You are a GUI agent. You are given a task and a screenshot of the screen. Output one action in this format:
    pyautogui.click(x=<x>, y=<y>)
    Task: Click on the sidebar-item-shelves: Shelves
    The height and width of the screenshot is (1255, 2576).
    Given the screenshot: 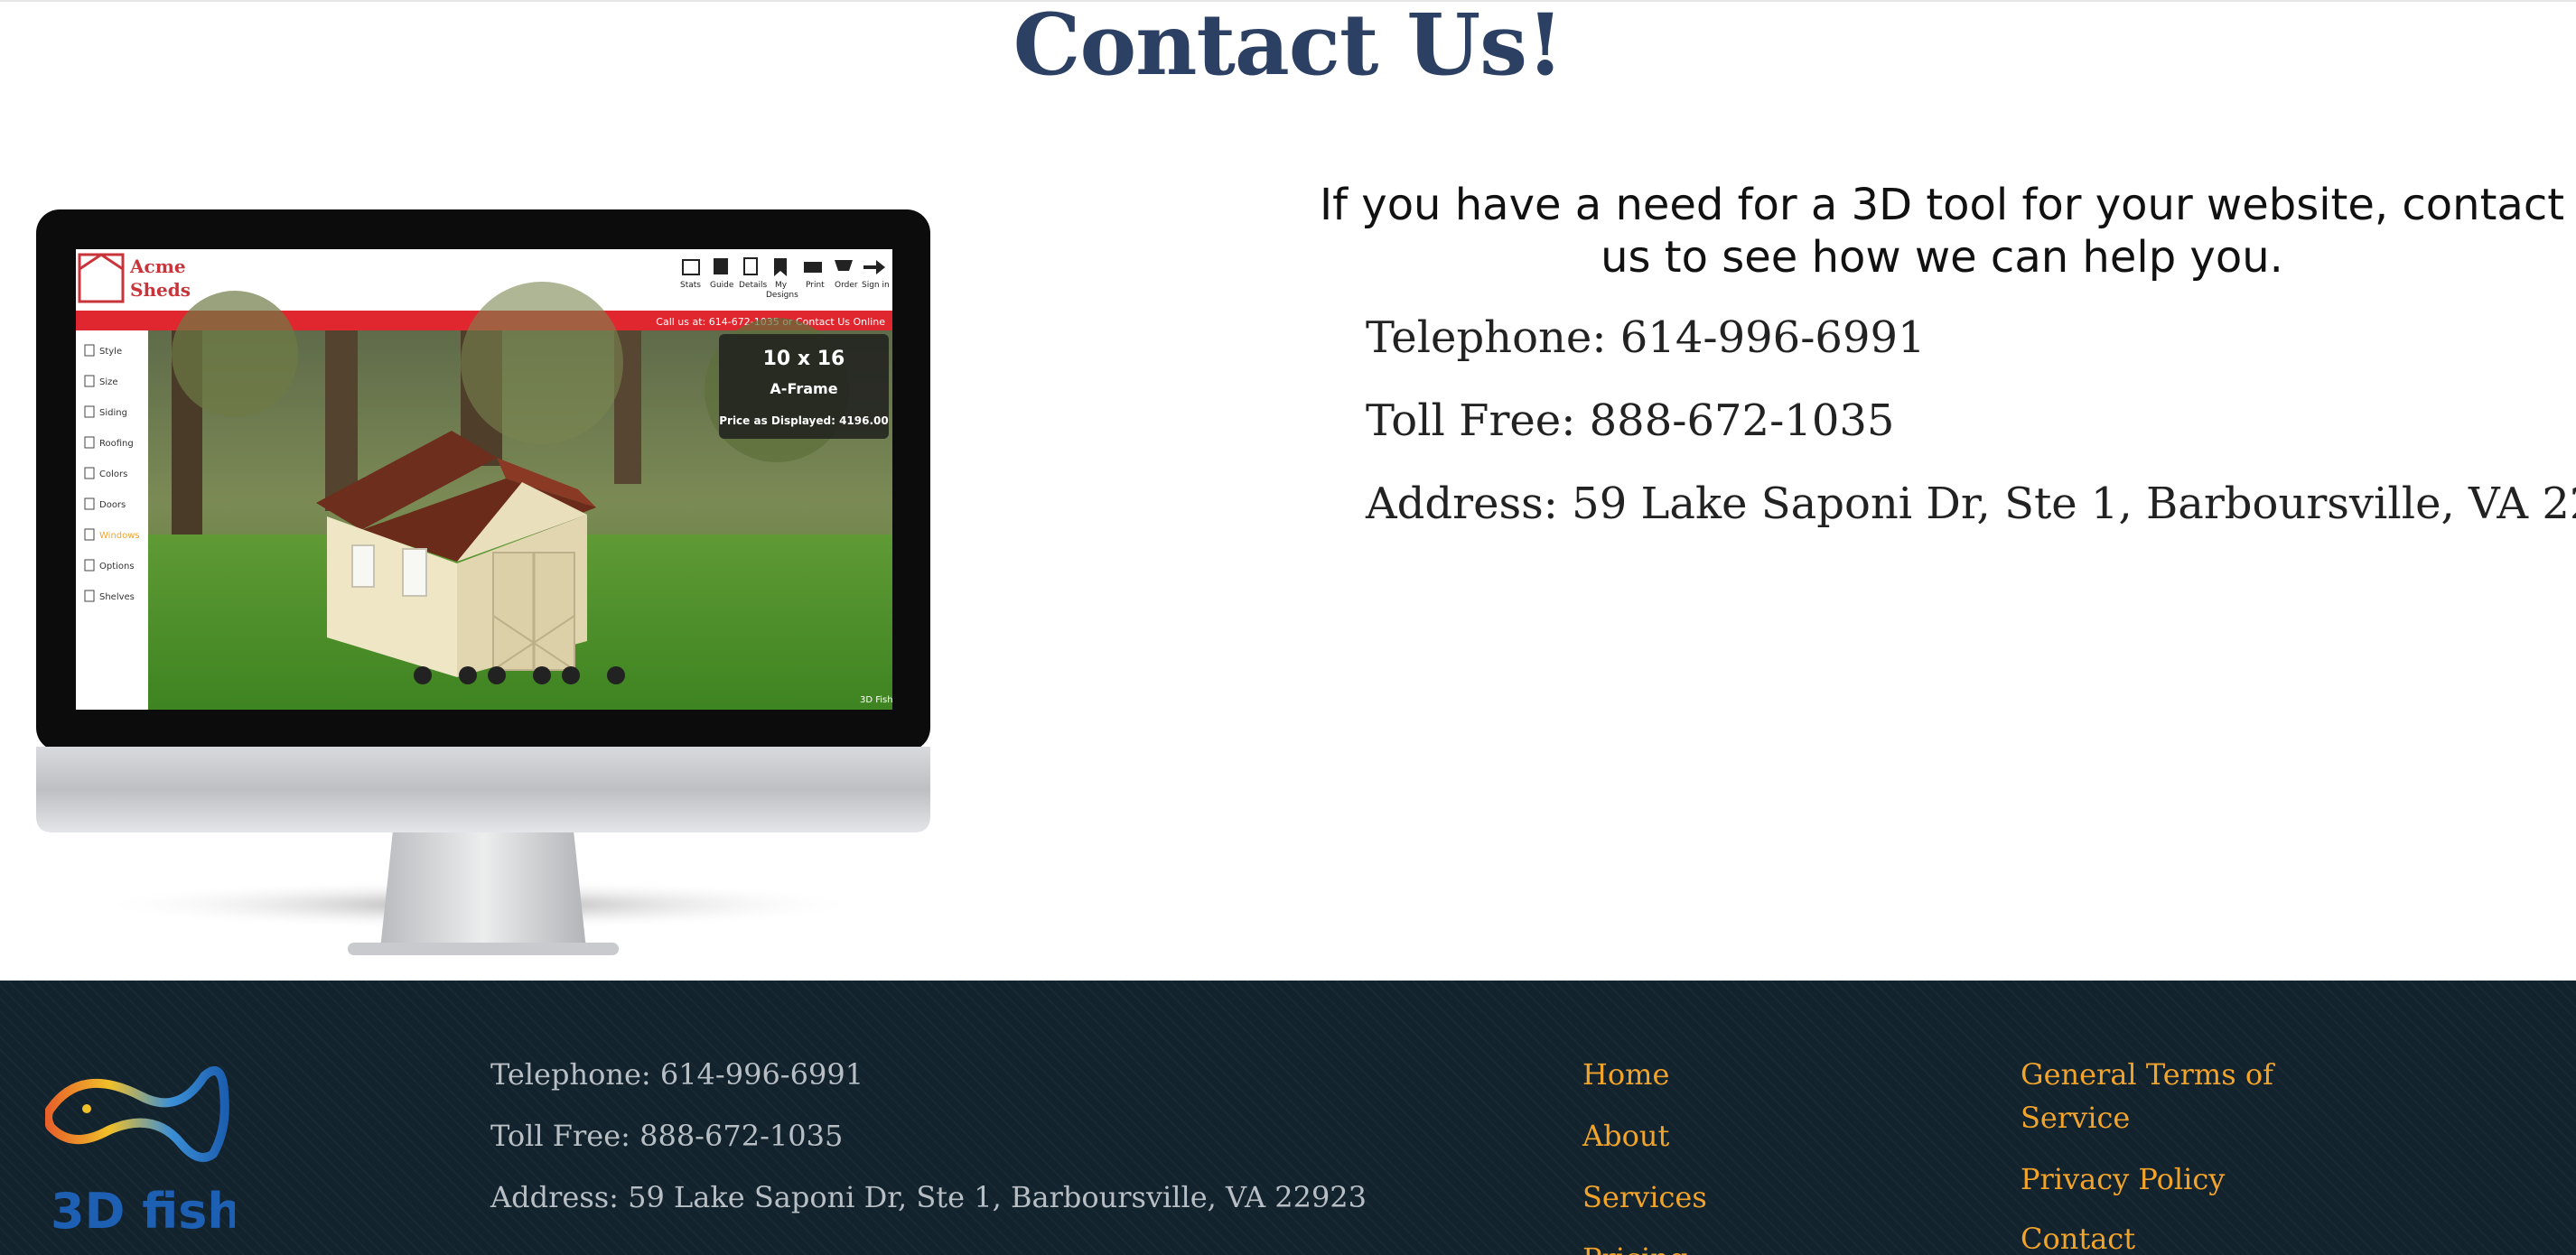 What is the action you would take?
    pyautogui.click(x=117, y=597)
    